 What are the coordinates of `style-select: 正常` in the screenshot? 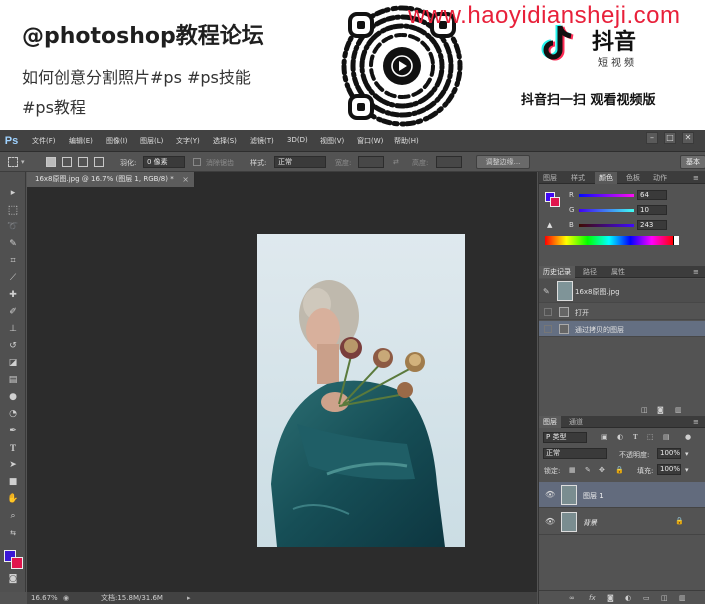 It's located at (300, 162).